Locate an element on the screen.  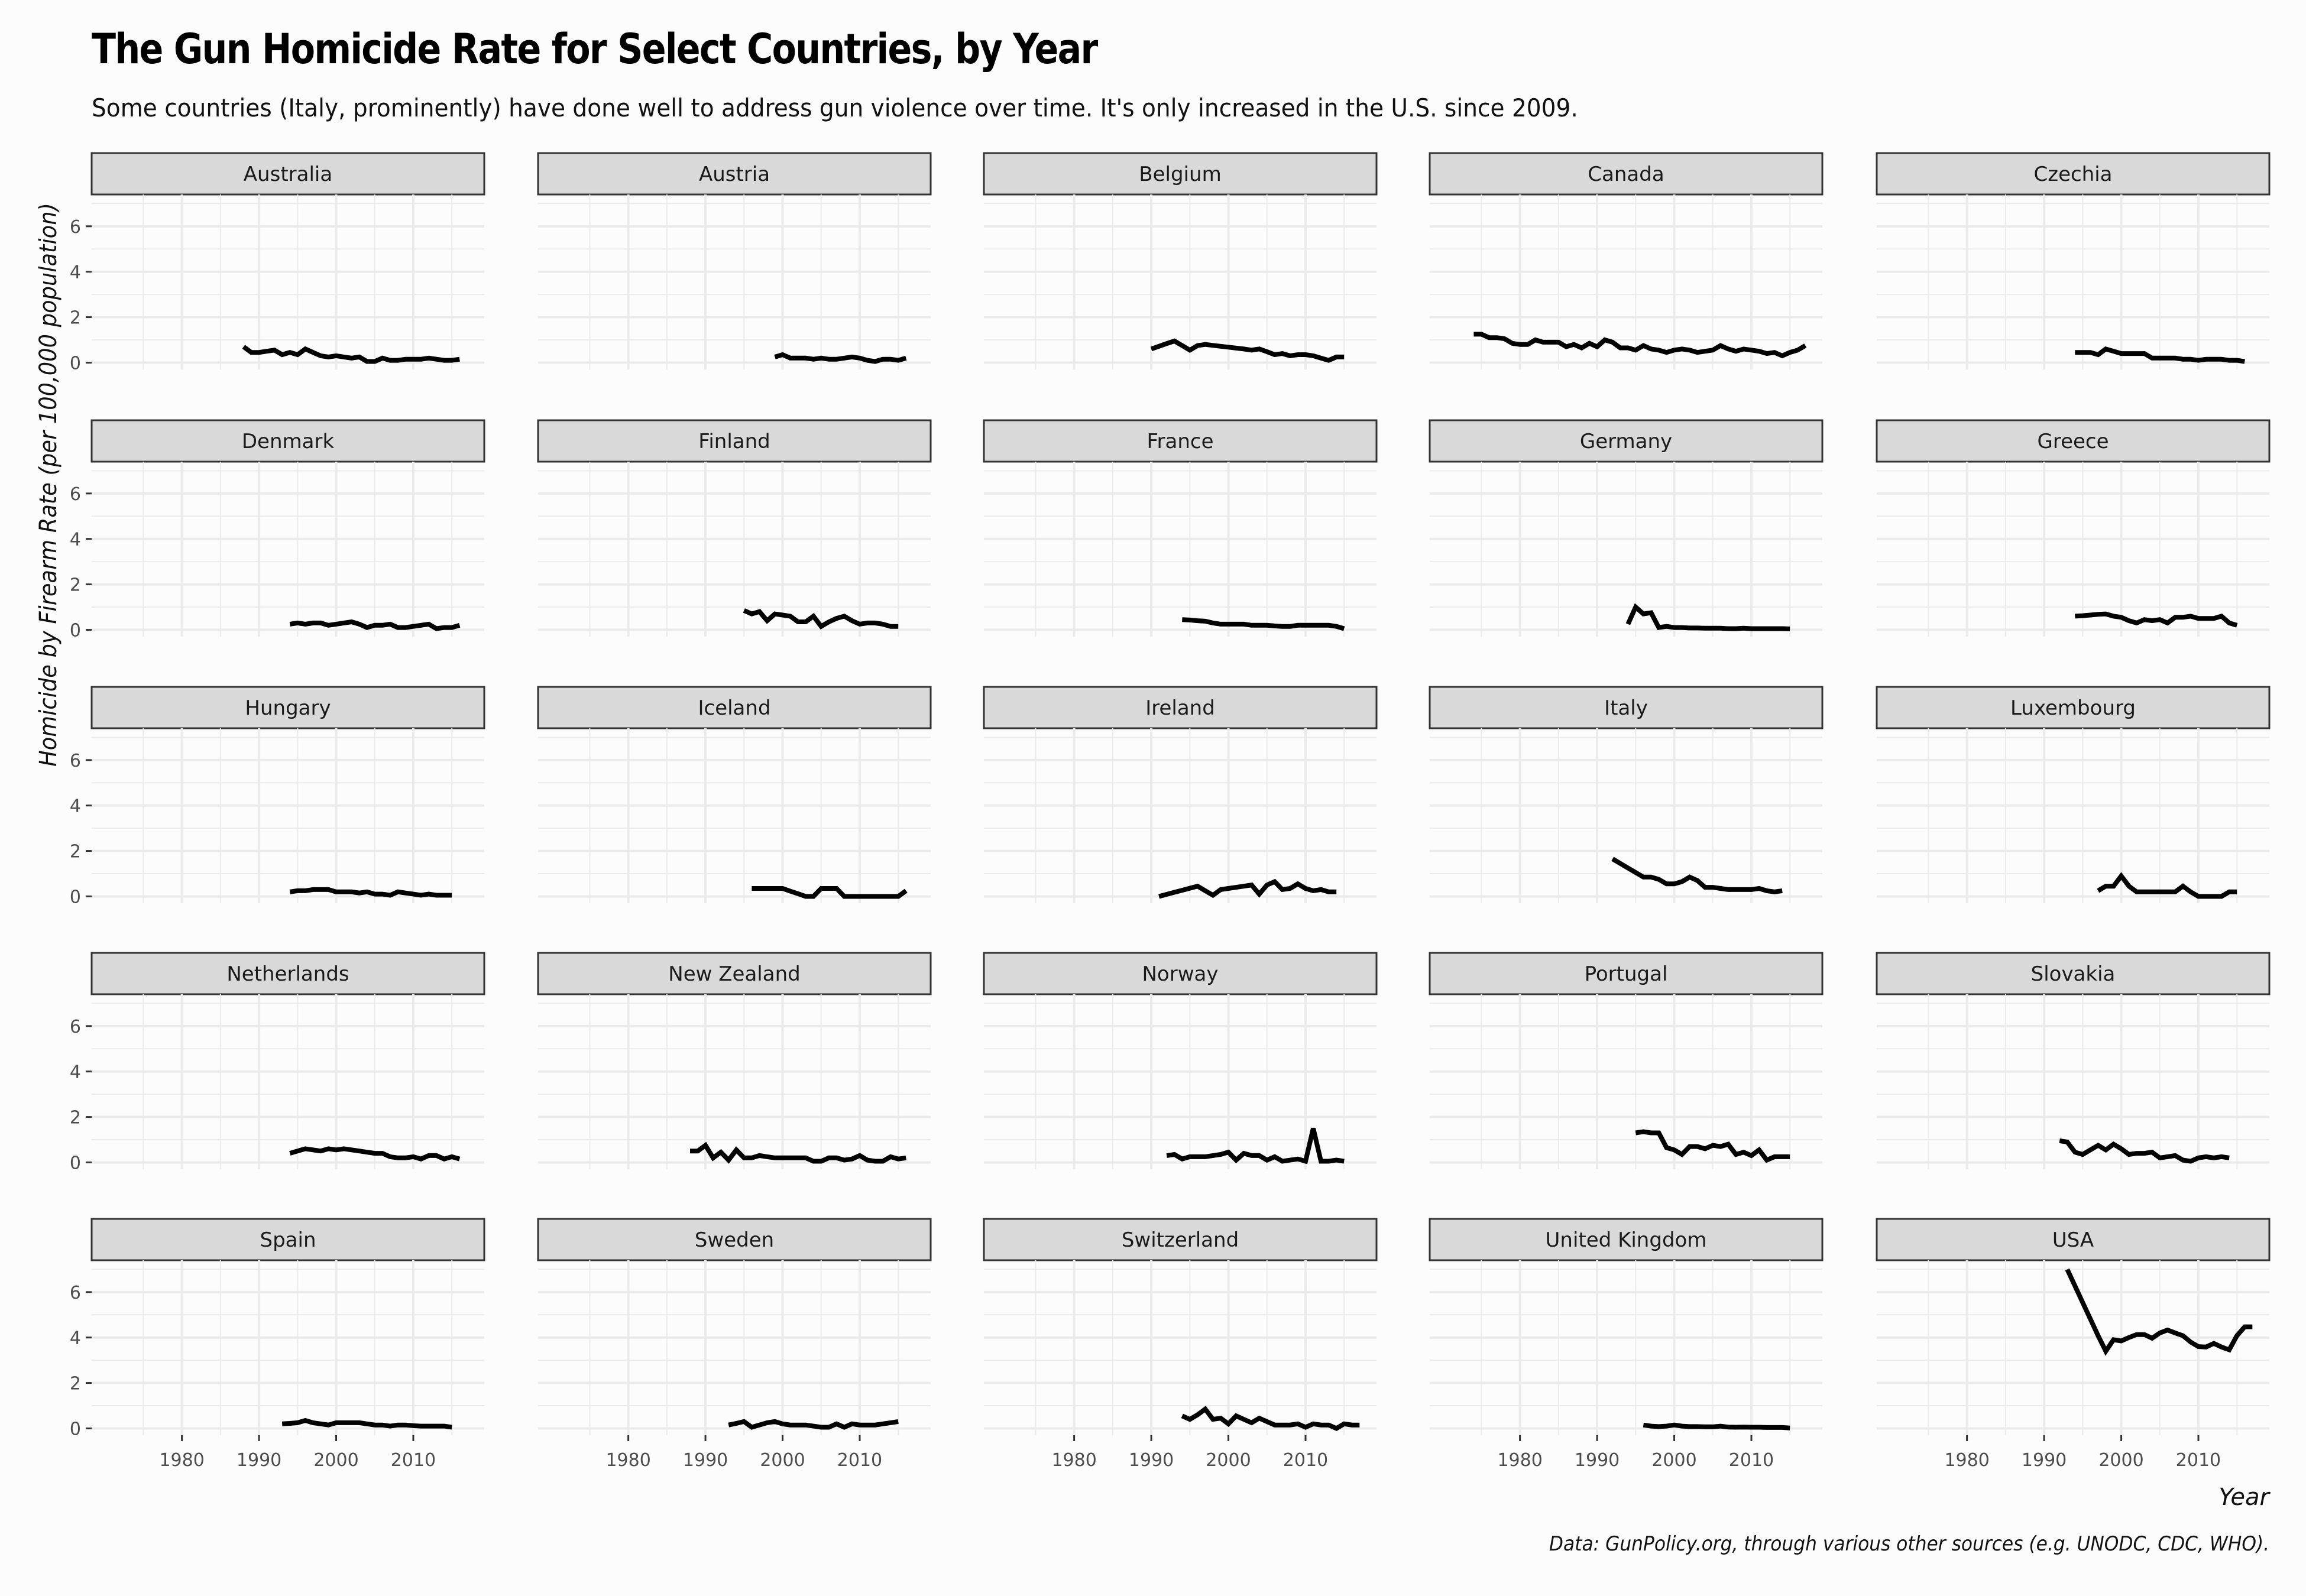
facet-panel: Iceland is located at coordinates (734, 794).